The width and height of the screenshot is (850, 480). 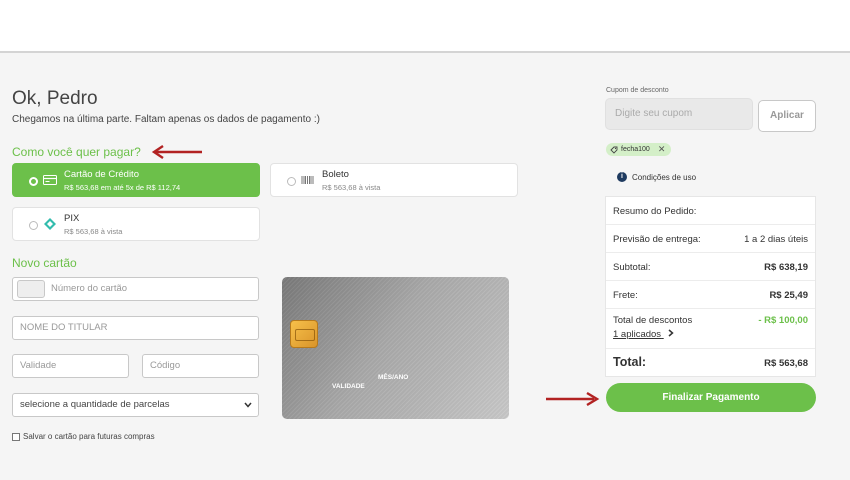 What do you see at coordinates (622, 177) in the screenshot?
I see `info-icon: i` at bounding box center [622, 177].